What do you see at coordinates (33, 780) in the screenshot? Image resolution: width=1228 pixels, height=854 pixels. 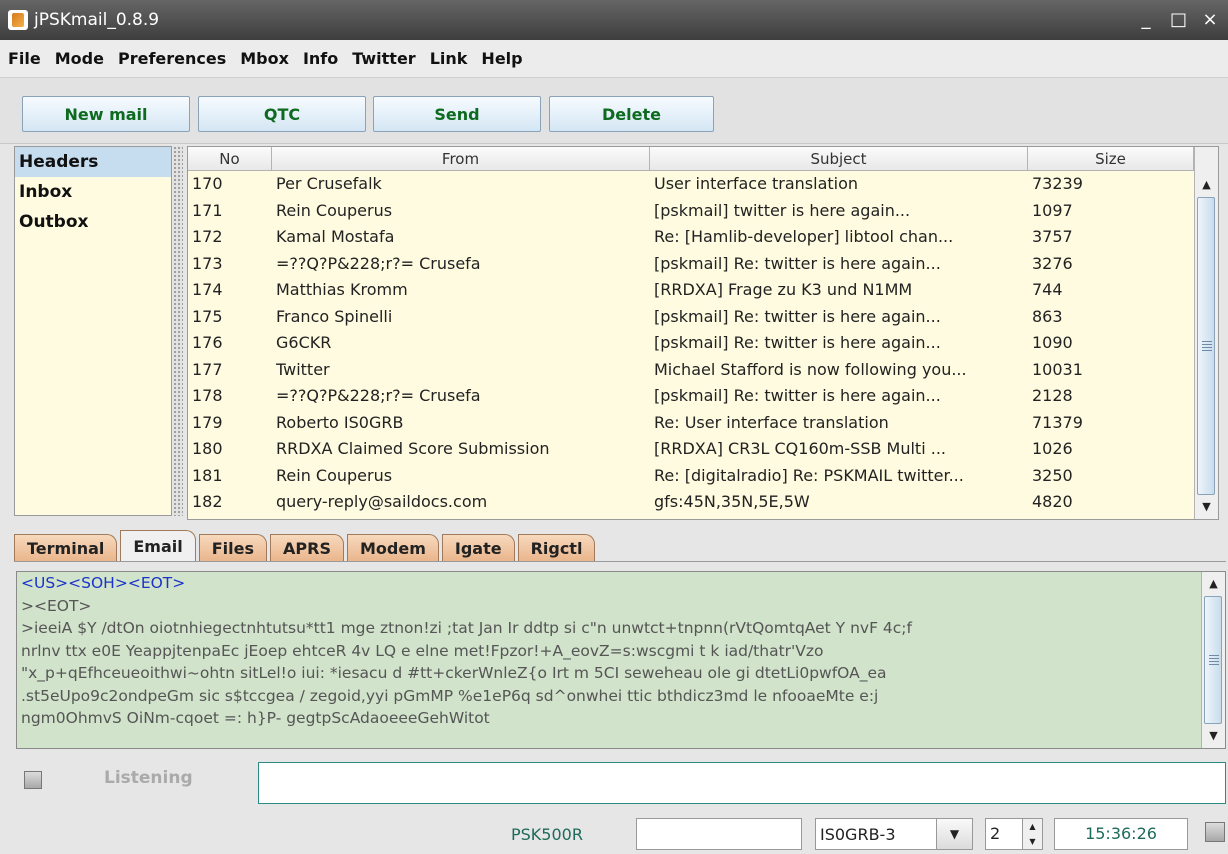 I see `listening-indicator` at bounding box center [33, 780].